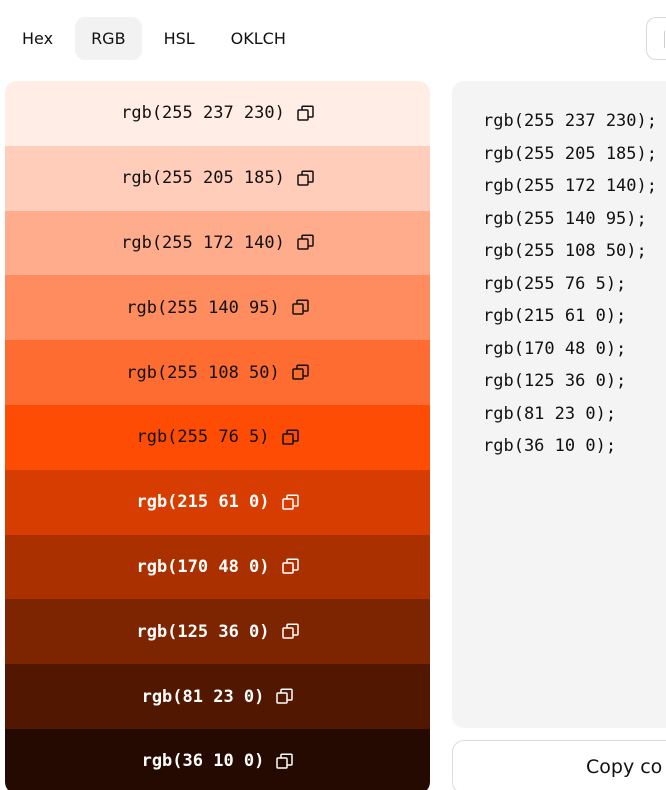  Describe the element at coordinates (203, 566) in the screenshot. I see `swatch-label: rgb(170 48 0)` at that location.